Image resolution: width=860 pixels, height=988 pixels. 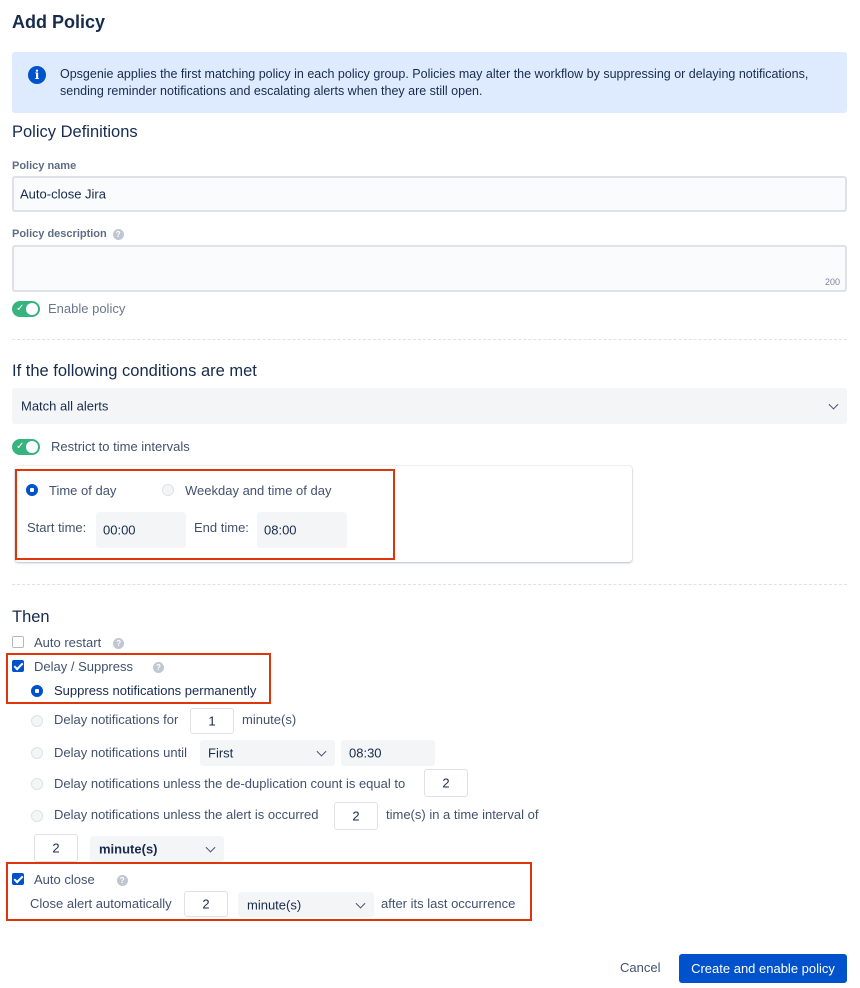 I want to click on occurred-input: 2, so click(x=356, y=816).